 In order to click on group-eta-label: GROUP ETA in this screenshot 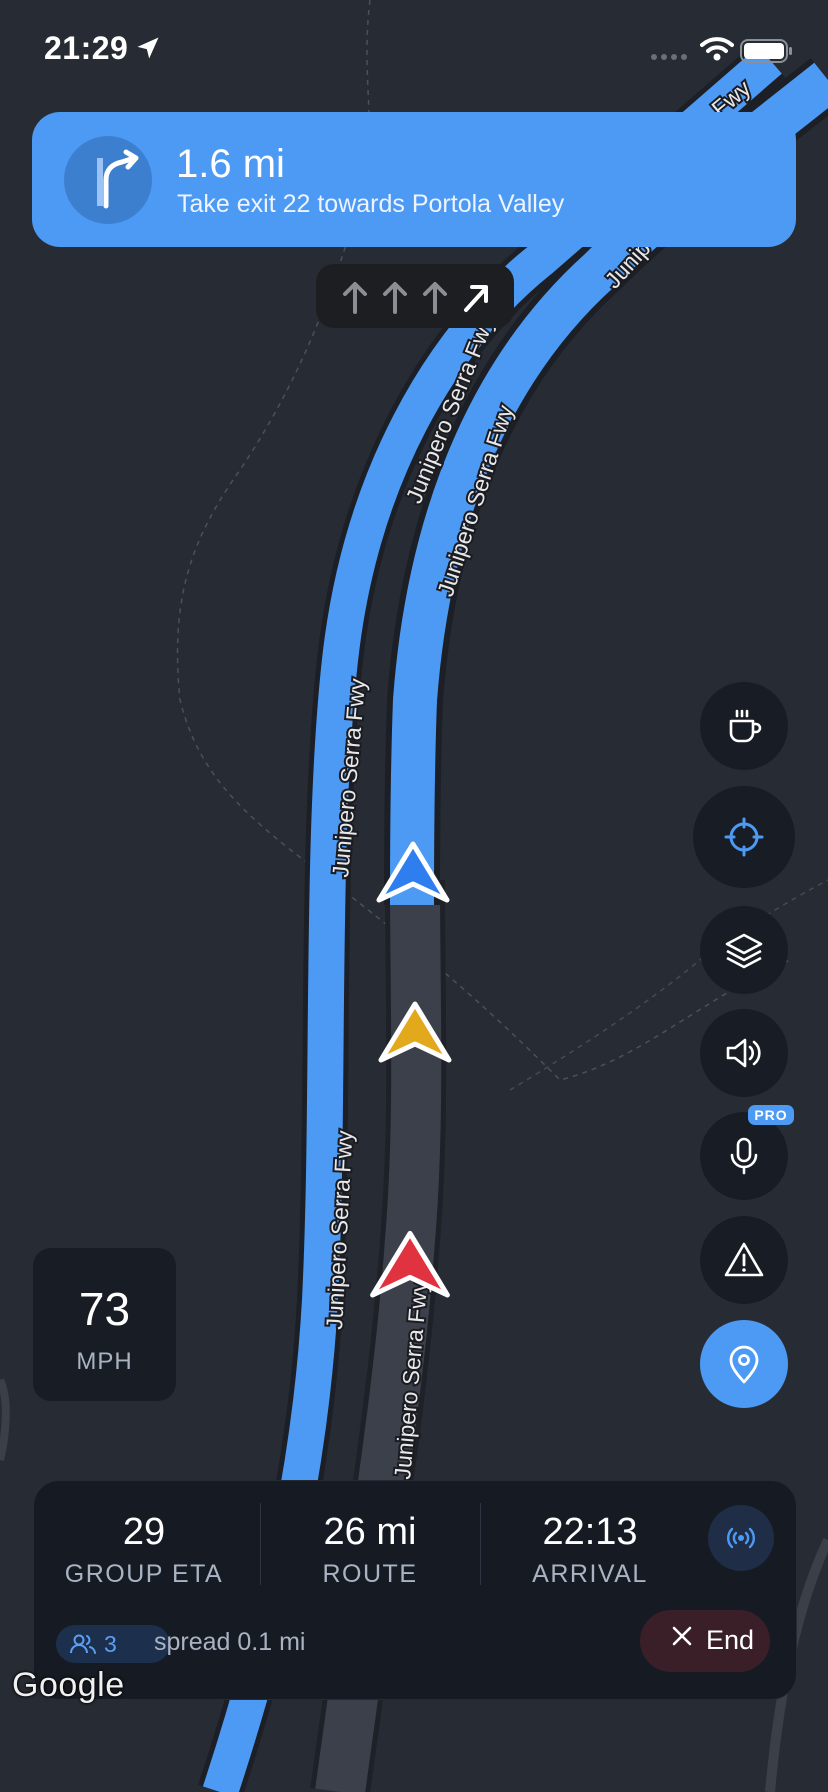, I will do `click(144, 1574)`.